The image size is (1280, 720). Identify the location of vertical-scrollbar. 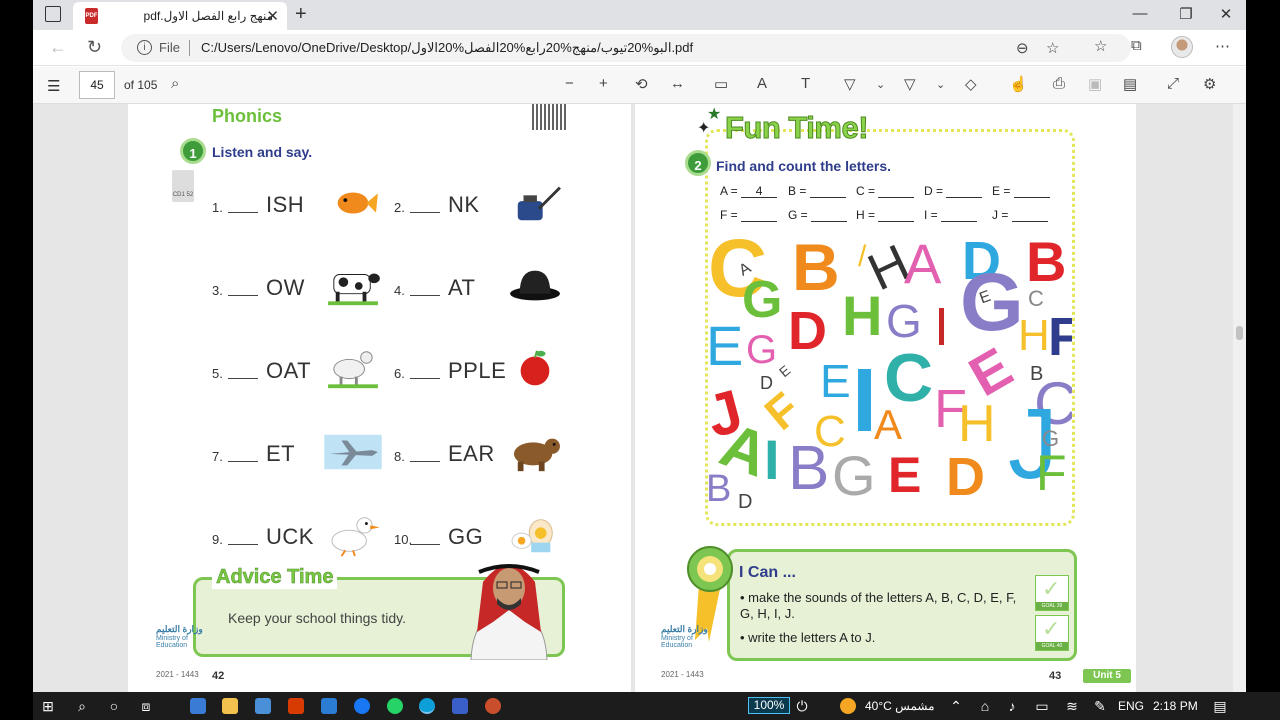
(1239, 398).